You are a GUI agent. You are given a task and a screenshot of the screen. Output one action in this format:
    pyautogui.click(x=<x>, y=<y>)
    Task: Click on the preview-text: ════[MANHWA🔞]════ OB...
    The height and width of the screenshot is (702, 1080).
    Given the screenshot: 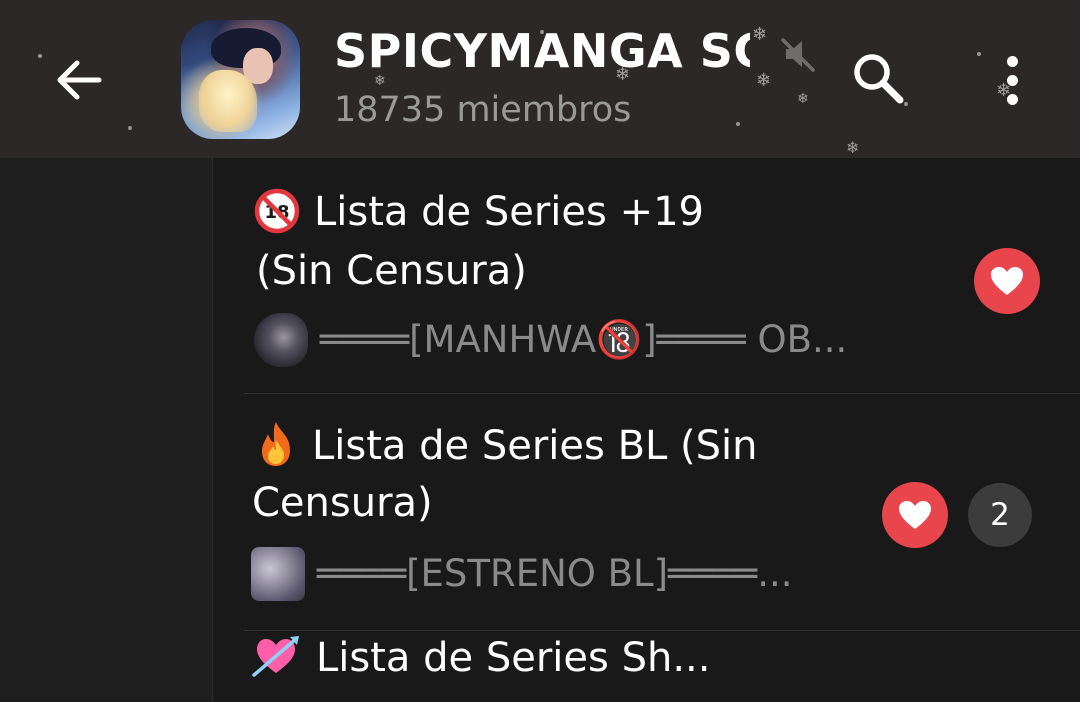 What is the action you would take?
    pyautogui.click(x=584, y=339)
    